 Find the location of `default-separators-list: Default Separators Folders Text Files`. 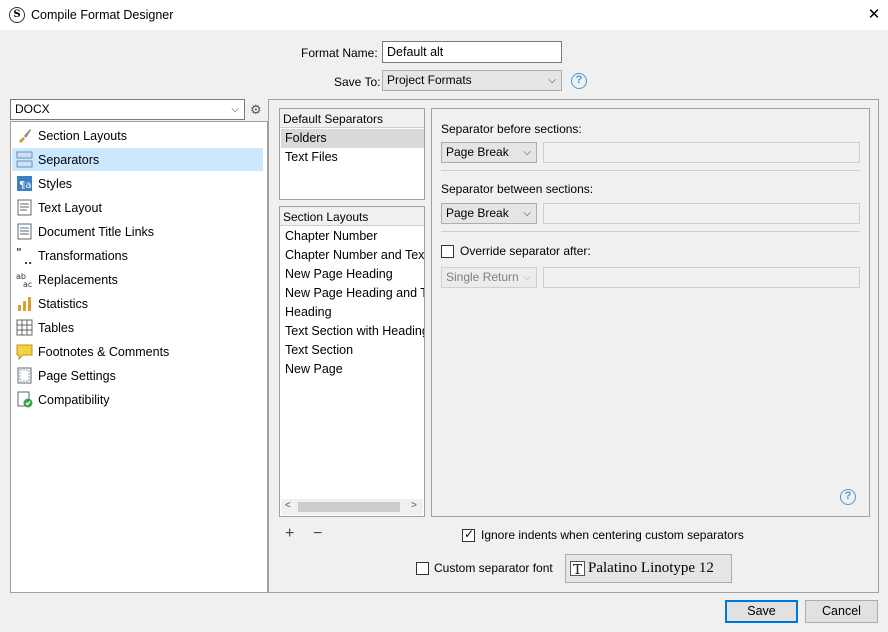

default-separators-list: Default Separators Folders Text Files is located at coordinates (352, 154).